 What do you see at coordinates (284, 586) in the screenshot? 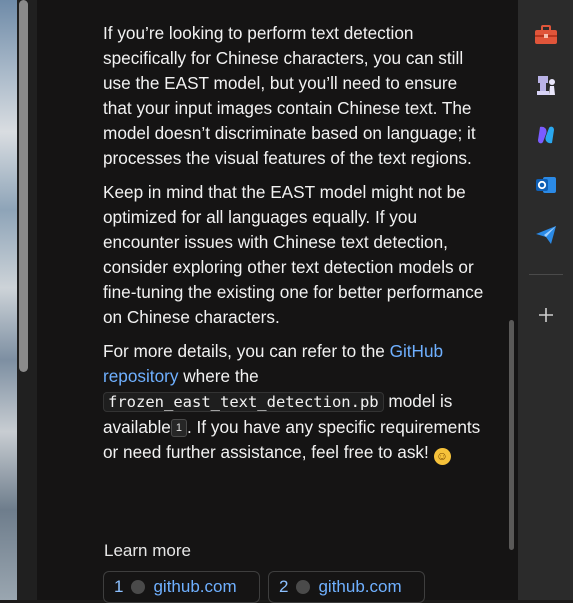
I see `source-number: 2` at bounding box center [284, 586].